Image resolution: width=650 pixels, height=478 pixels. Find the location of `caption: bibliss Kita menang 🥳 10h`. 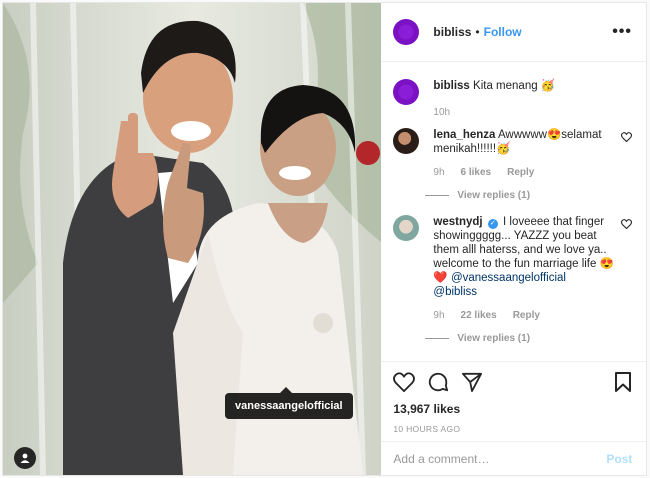

caption: bibliss Kita menang 🥳 10h is located at coordinates (512, 99).